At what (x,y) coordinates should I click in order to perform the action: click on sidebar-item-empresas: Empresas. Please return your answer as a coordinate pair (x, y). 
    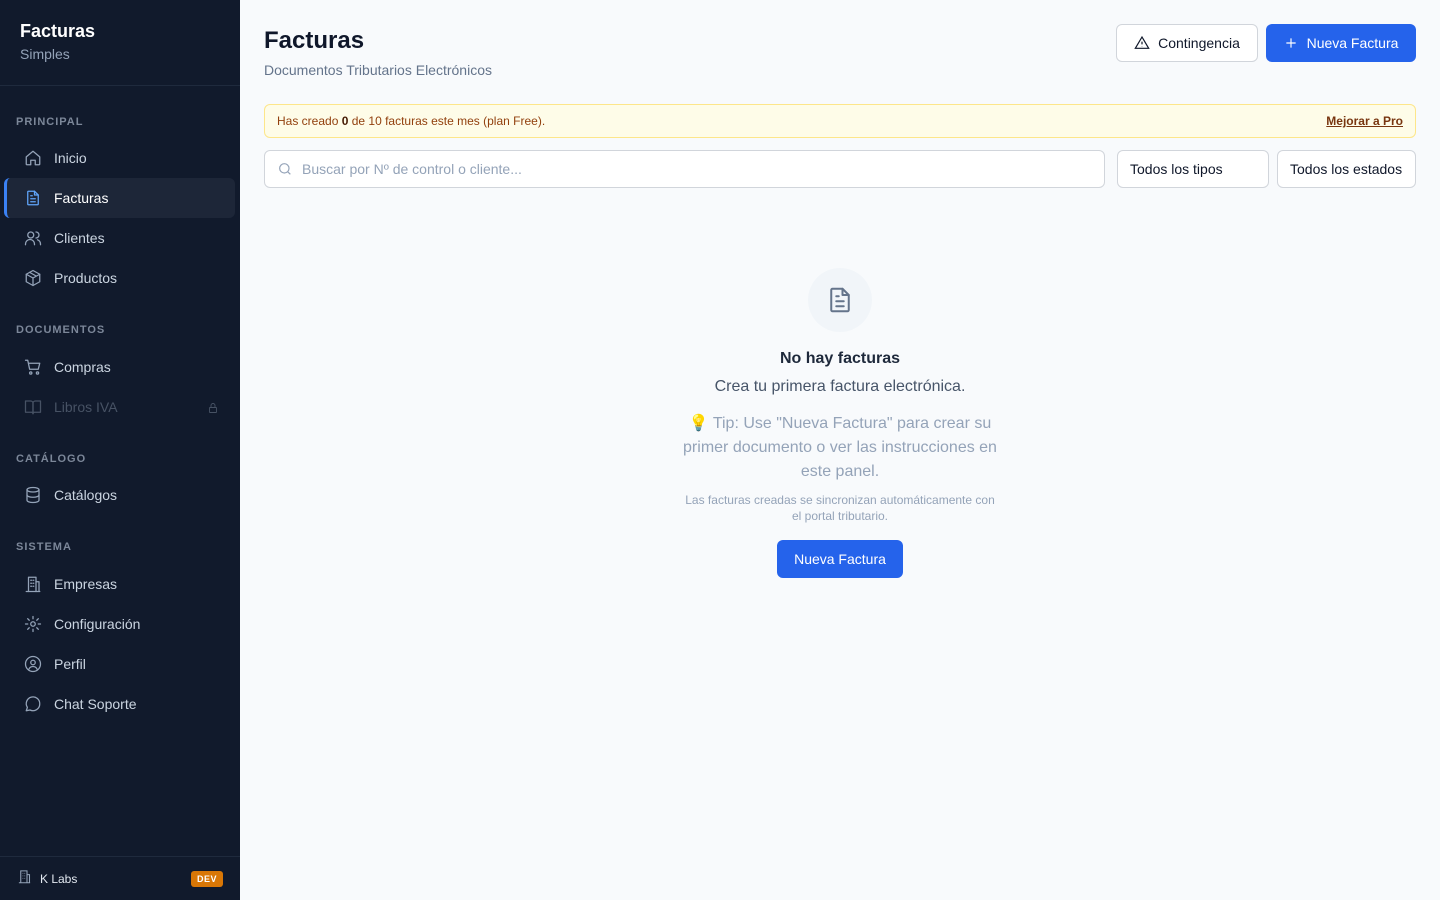
    Looking at the image, I should click on (119, 584).